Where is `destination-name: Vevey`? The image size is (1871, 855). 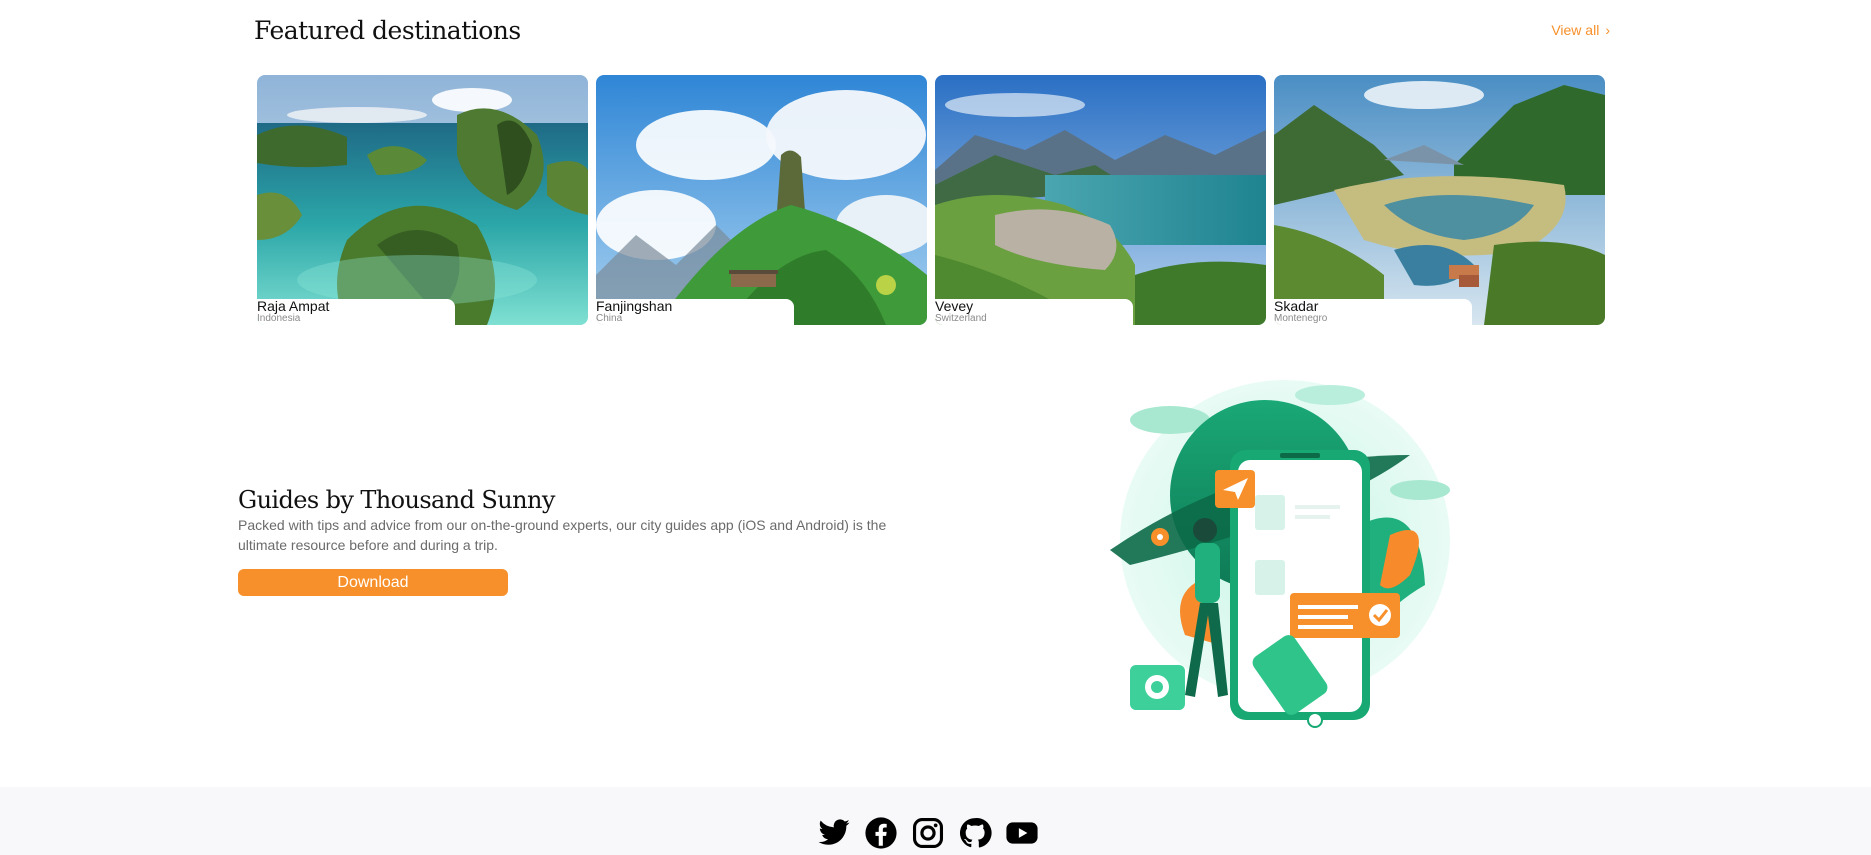 destination-name: Vevey is located at coordinates (954, 306).